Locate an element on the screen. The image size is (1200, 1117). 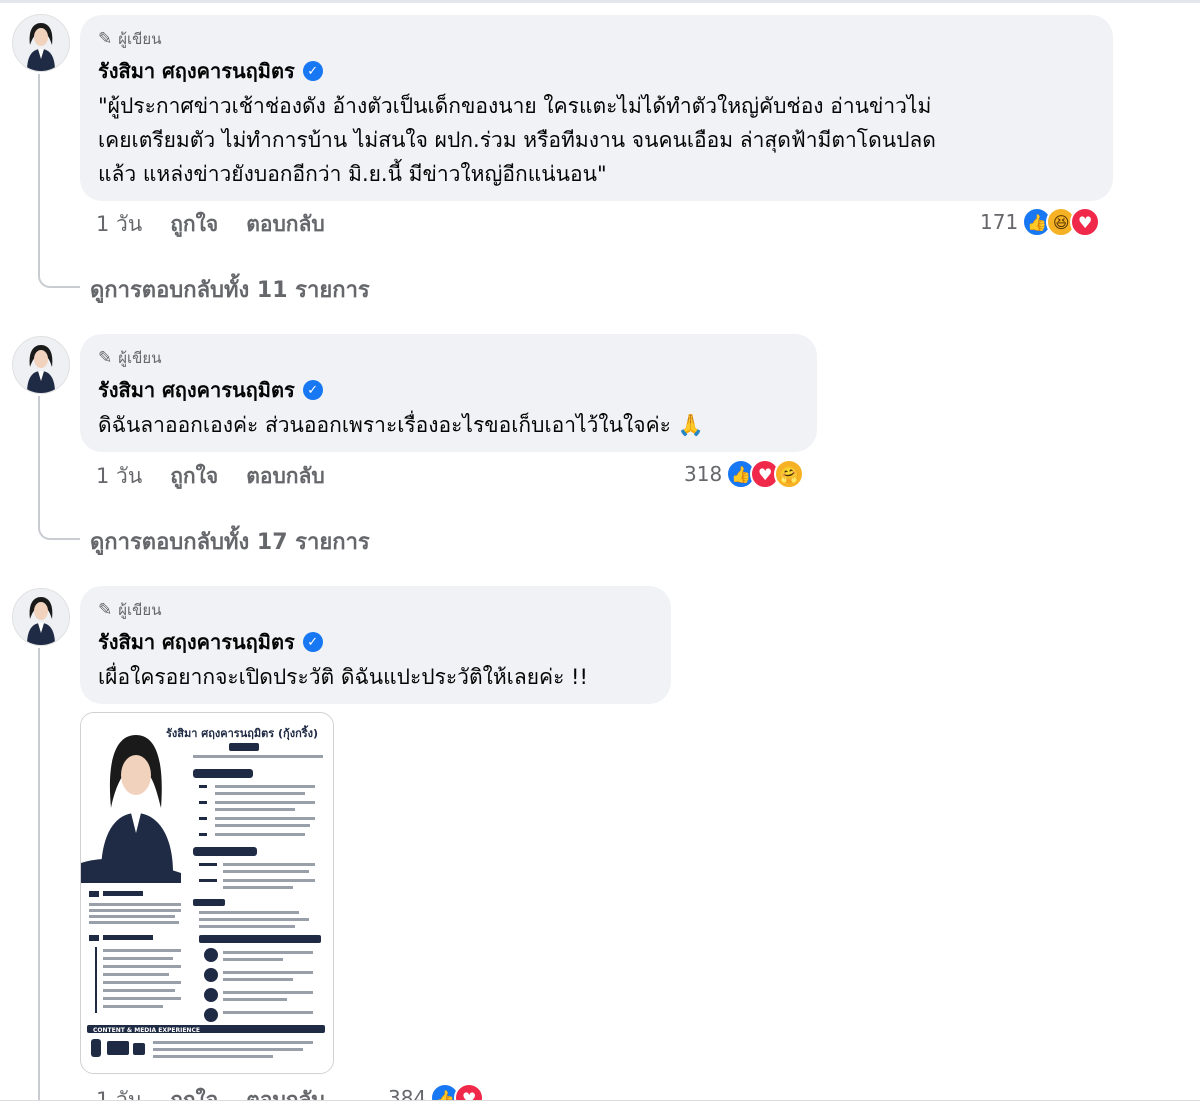
view-replies-link: ดูการตอบกลับทั้ง 11 รายการ is located at coordinates (230, 289).